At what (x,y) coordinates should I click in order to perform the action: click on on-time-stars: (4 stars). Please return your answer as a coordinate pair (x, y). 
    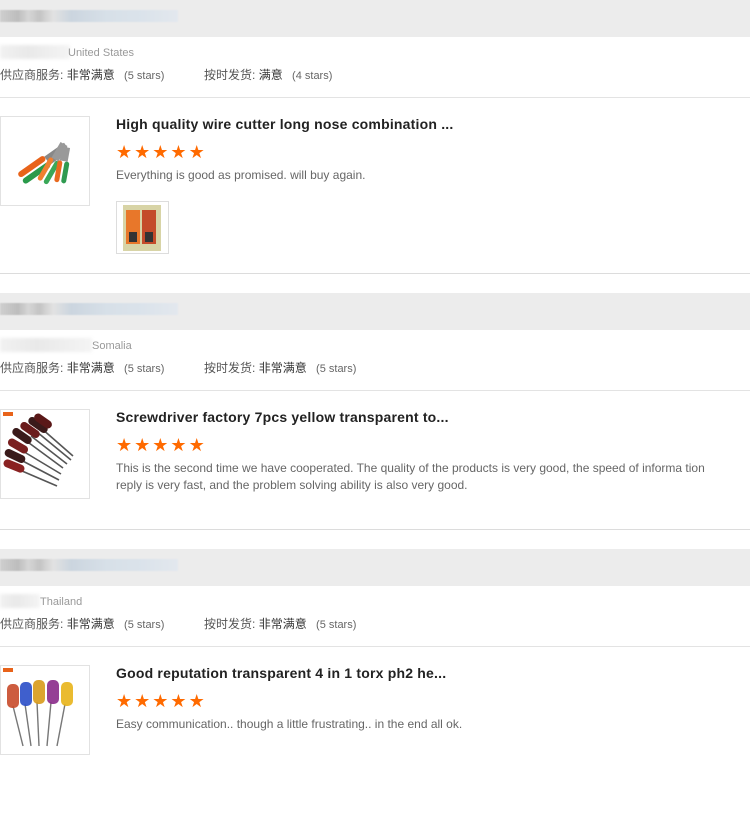
    Looking at the image, I should click on (312, 76).